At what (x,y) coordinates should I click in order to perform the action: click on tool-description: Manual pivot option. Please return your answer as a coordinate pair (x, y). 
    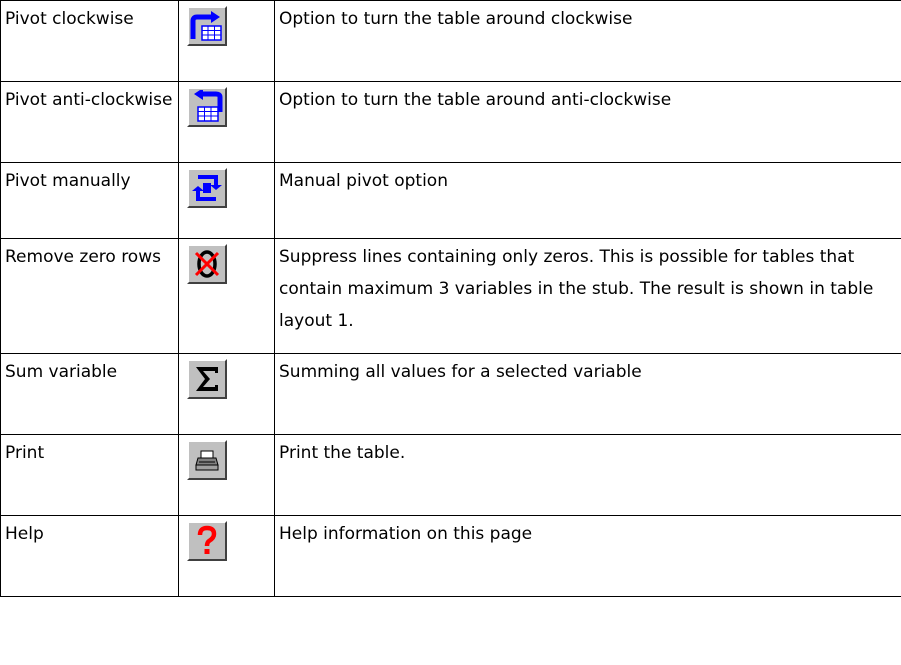
    Looking at the image, I should click on (587, 200).